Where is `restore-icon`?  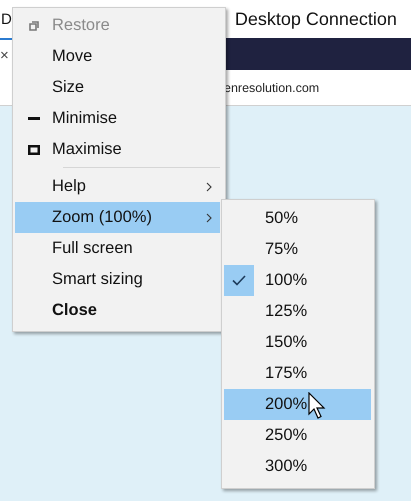 restore-icon is located at coordinates (33, 25).